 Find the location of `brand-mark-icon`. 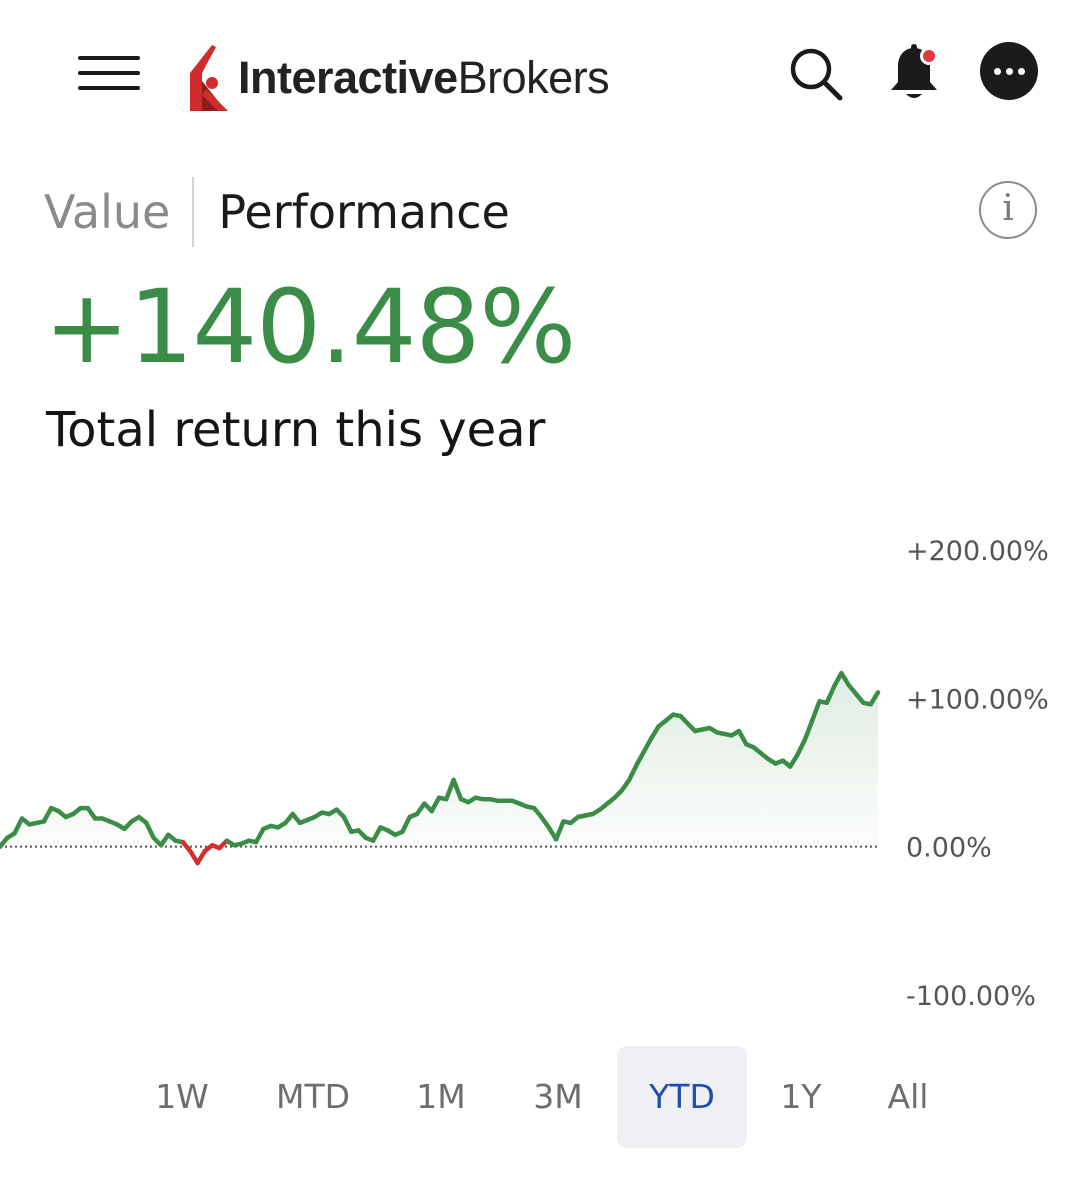

brand-mark-icon is located at coordinates (209, 78).